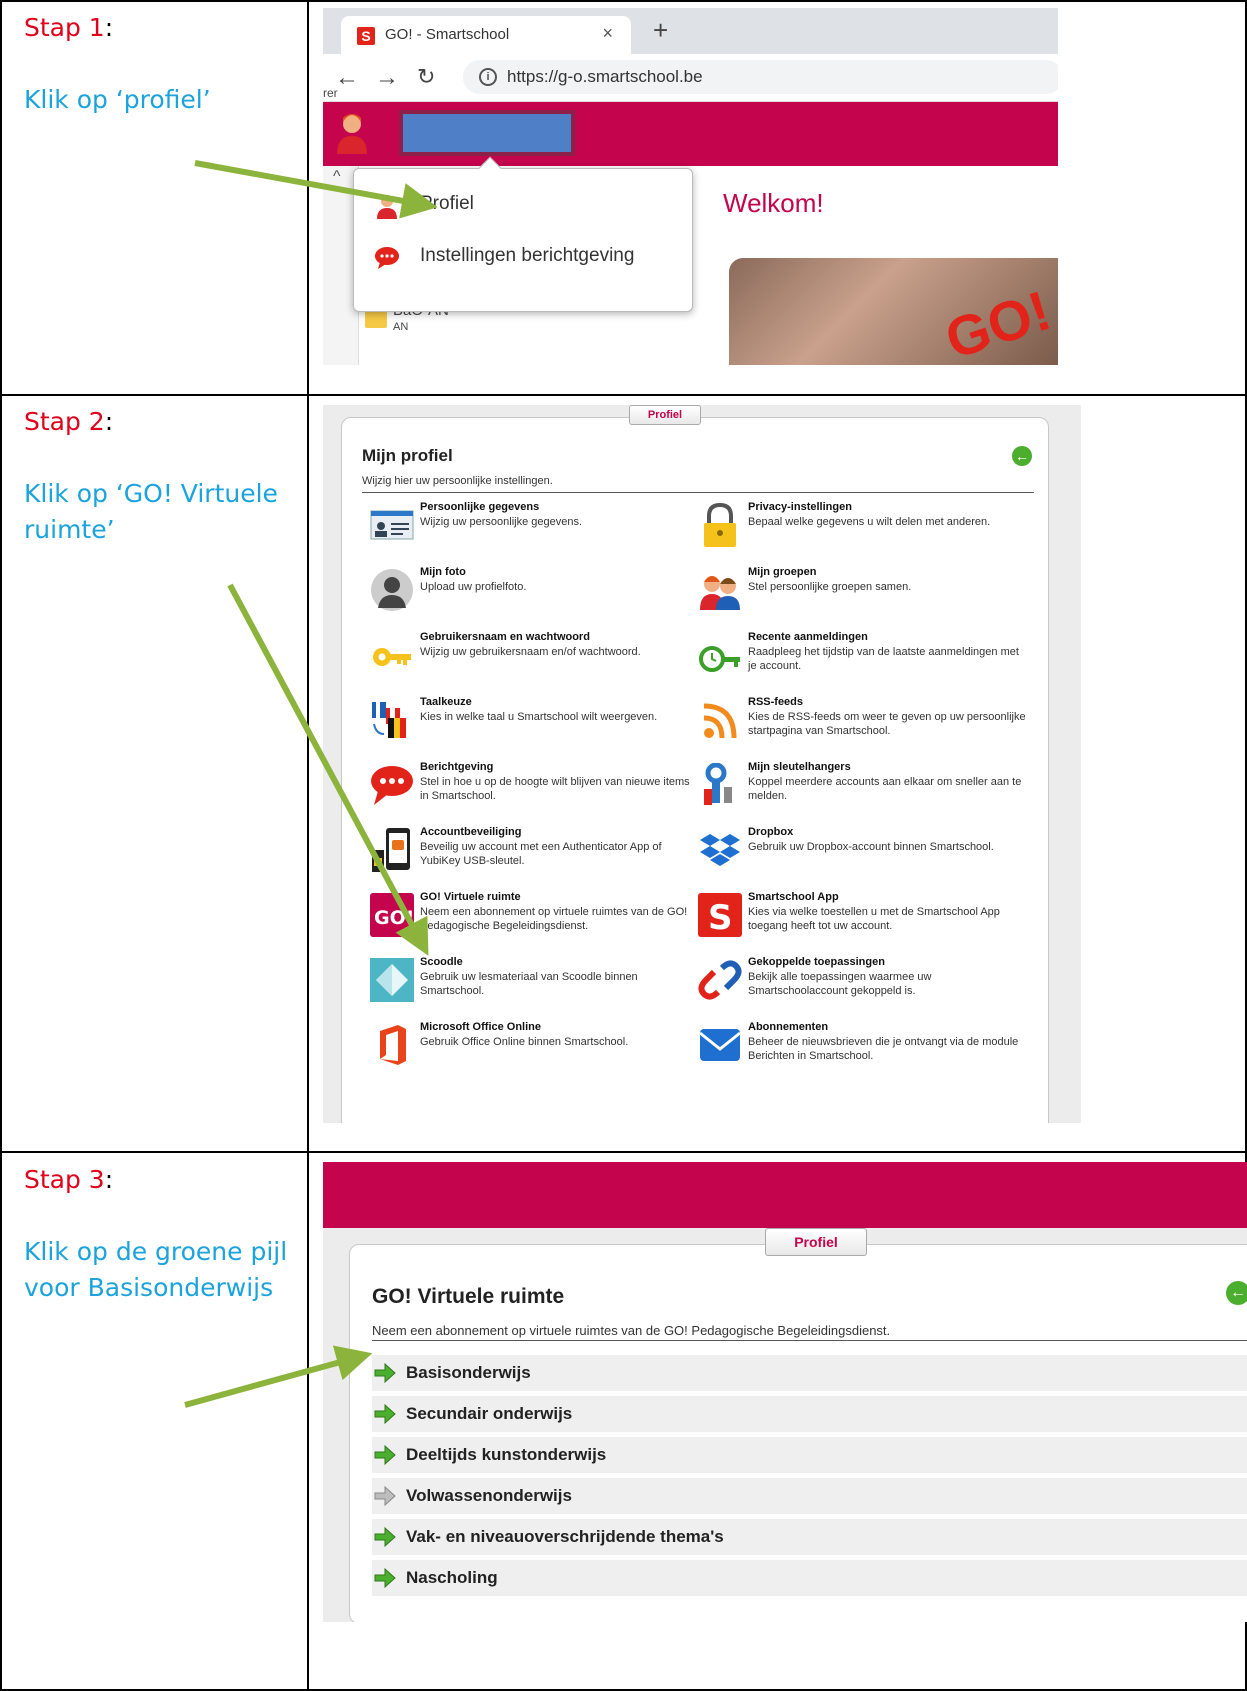  Describe the element at coordinates (446, 702) in the screenshot. I see `item-title: Taalkeuze` at that location.